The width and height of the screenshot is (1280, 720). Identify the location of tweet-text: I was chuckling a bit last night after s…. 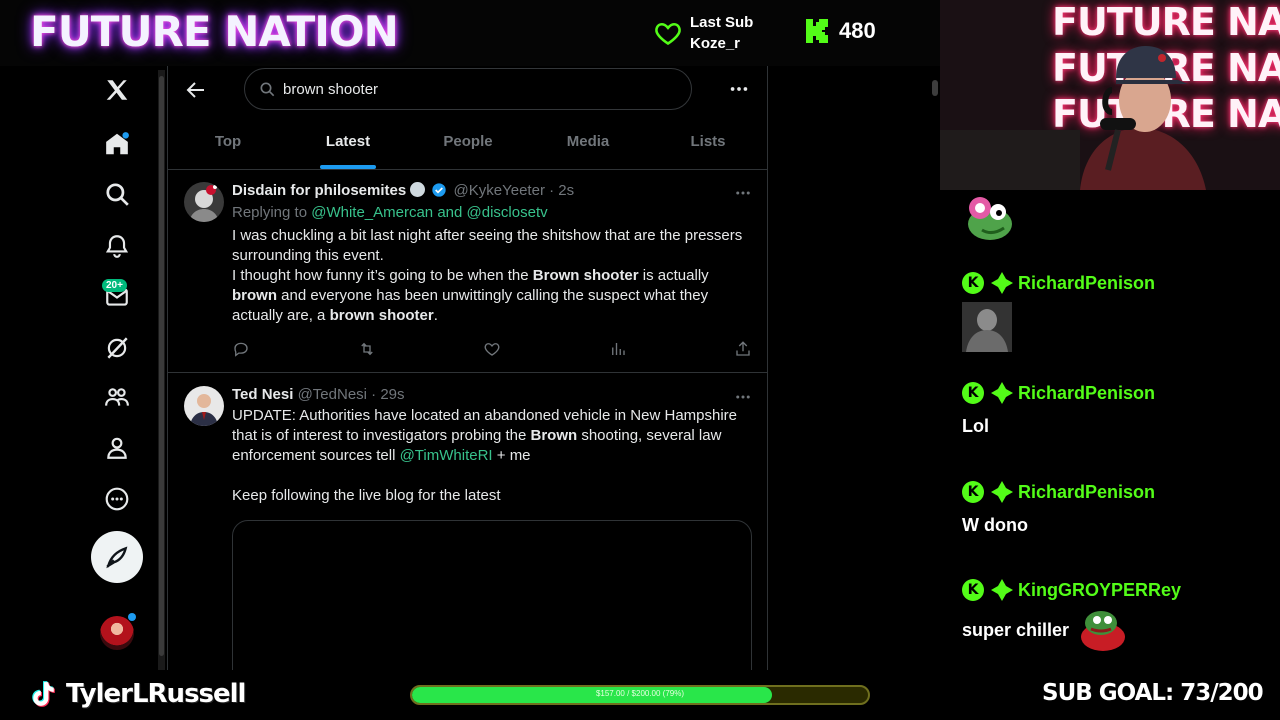
(493, 276).